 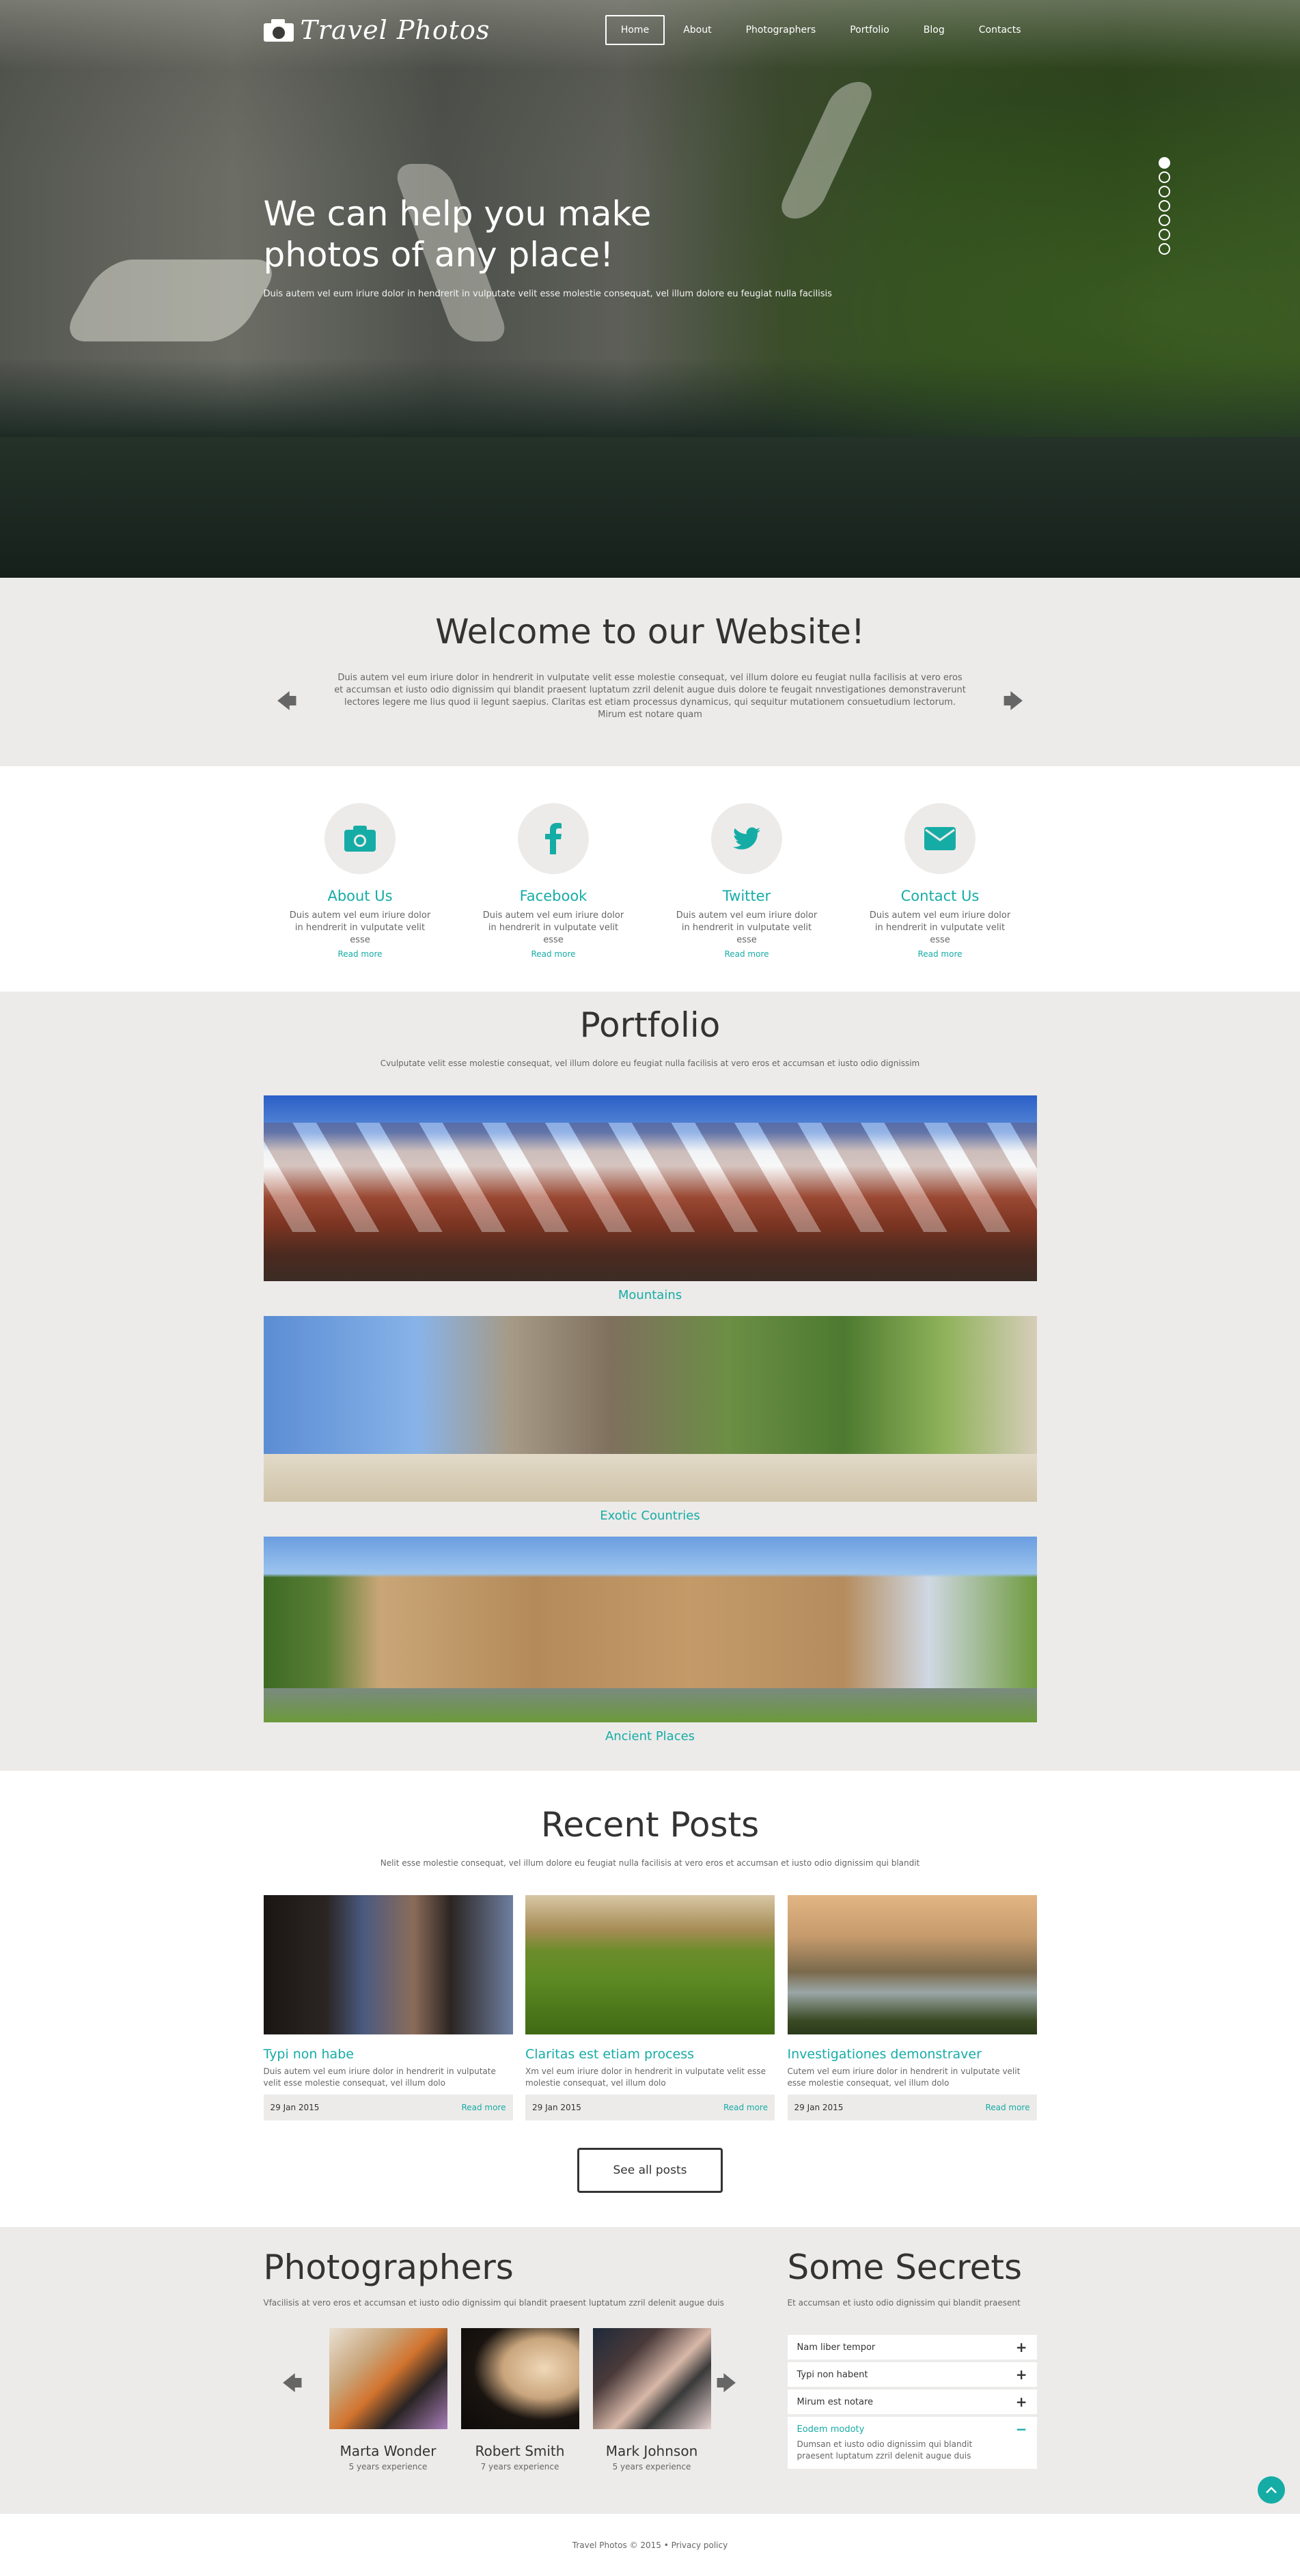 I want to click on post-title: Typi non habe, so click(x=389, y=2054).